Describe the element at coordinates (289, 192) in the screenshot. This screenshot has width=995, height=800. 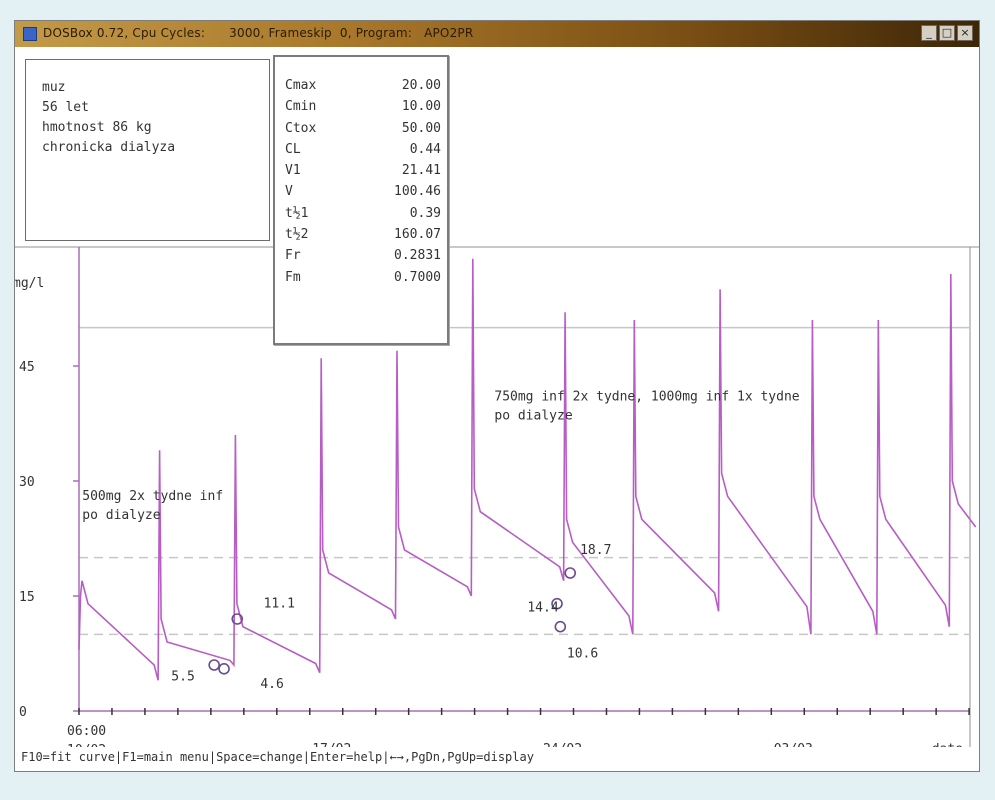
I see `parameter-name: V` at that location.